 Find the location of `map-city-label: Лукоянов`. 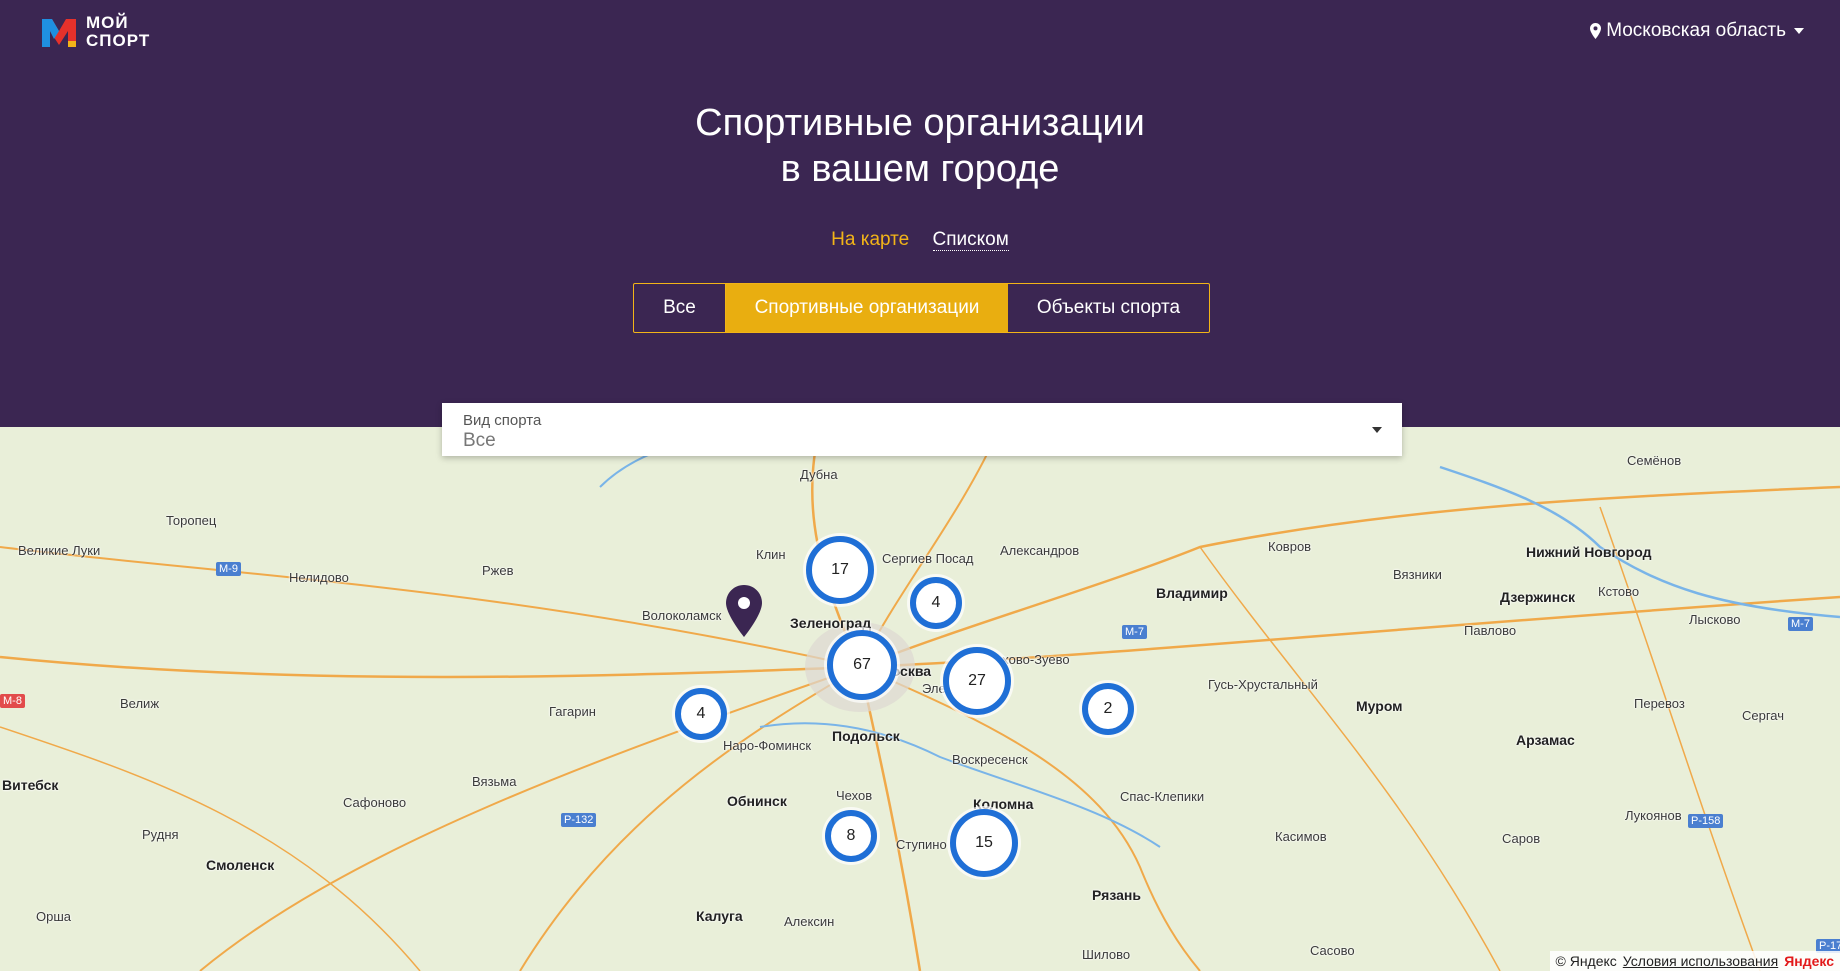

map-city-label: Лукоянов is located at coordinates (1653, 815).